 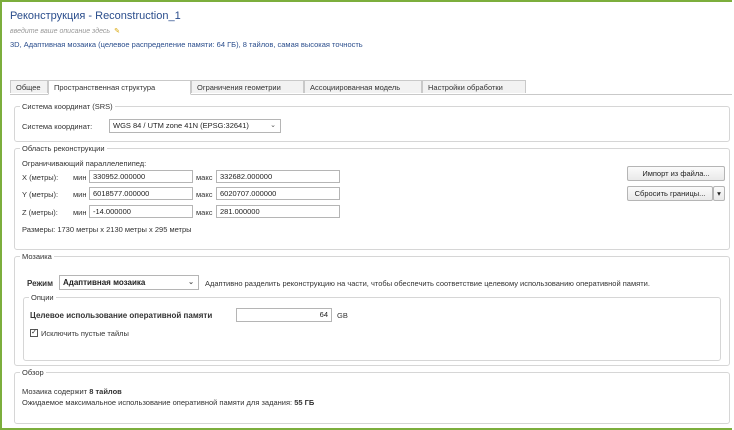 I want to click on overview-group-label: Обзор, so click(x=33, y=372).